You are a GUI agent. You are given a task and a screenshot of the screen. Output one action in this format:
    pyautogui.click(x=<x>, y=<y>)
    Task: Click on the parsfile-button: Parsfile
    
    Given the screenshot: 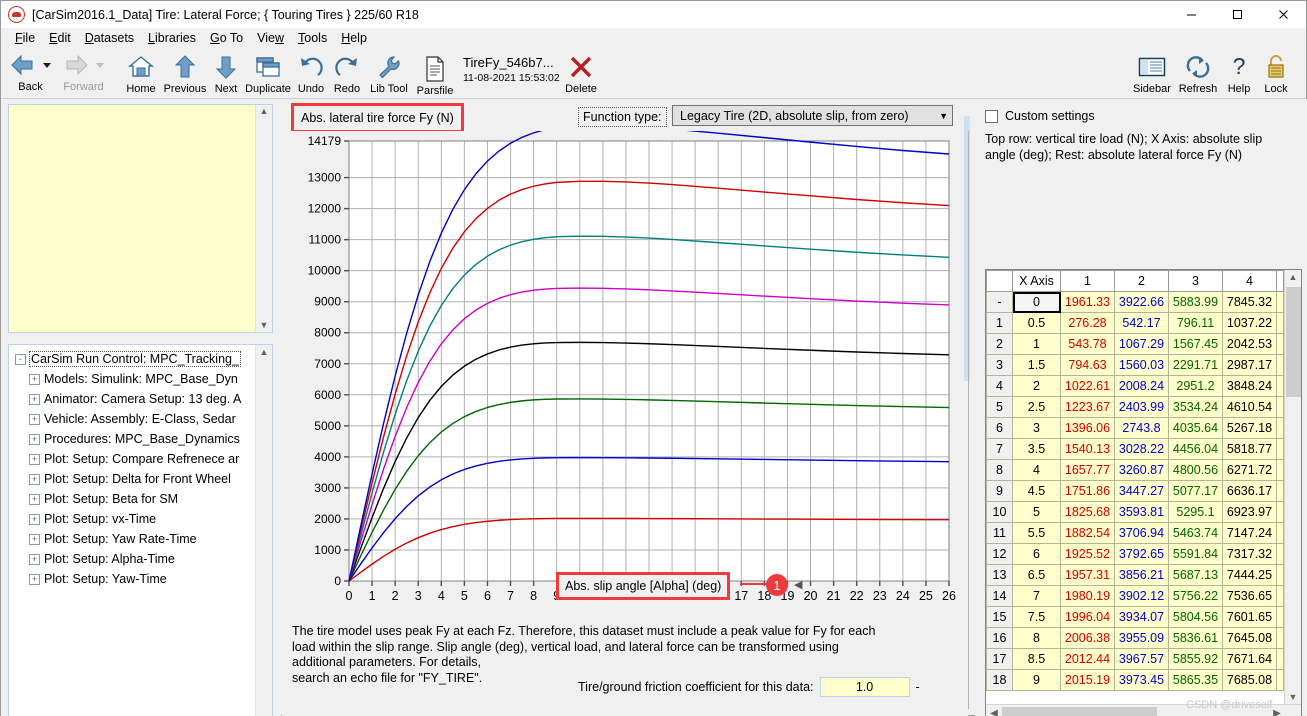 What is the action you would take?
    pyautogui.click(x=435, y=74)
    